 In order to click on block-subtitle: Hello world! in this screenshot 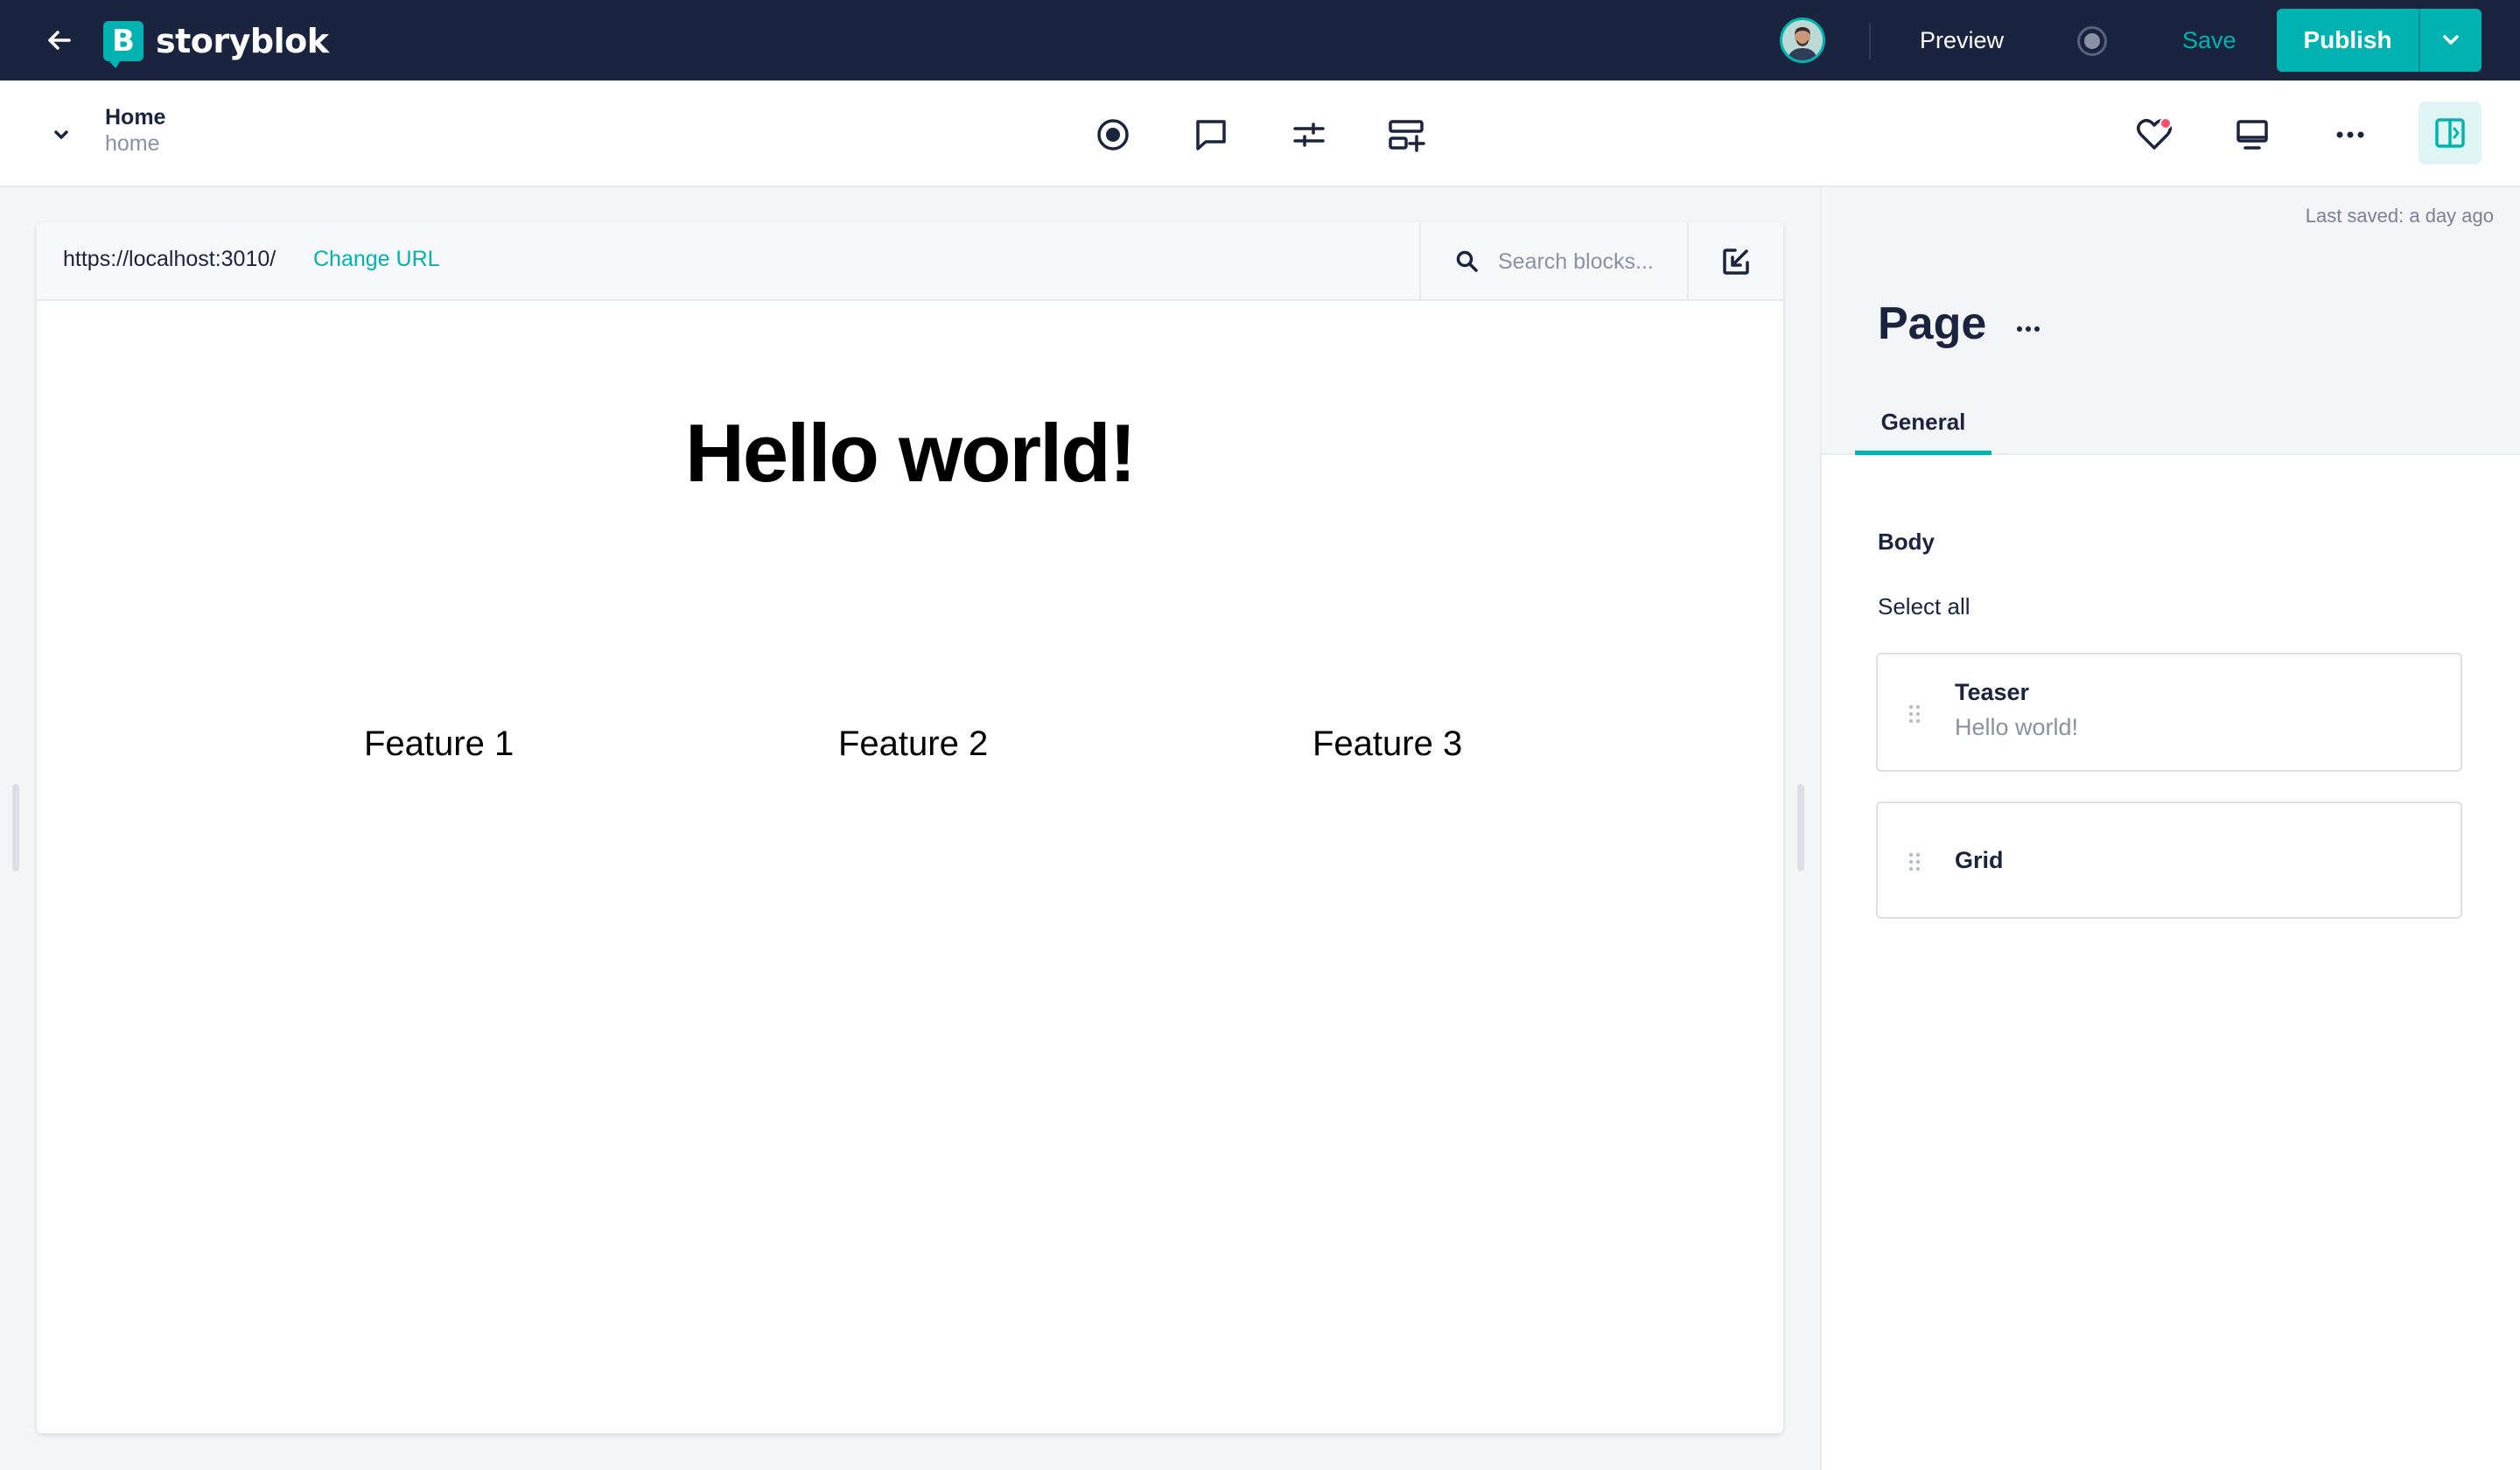, I will do `click(2017, 727)`.